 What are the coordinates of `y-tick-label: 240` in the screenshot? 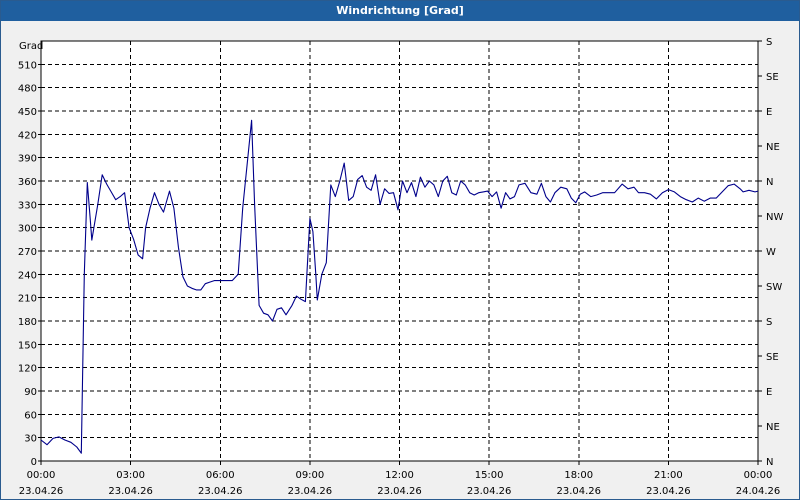 It's located at (27, 275).